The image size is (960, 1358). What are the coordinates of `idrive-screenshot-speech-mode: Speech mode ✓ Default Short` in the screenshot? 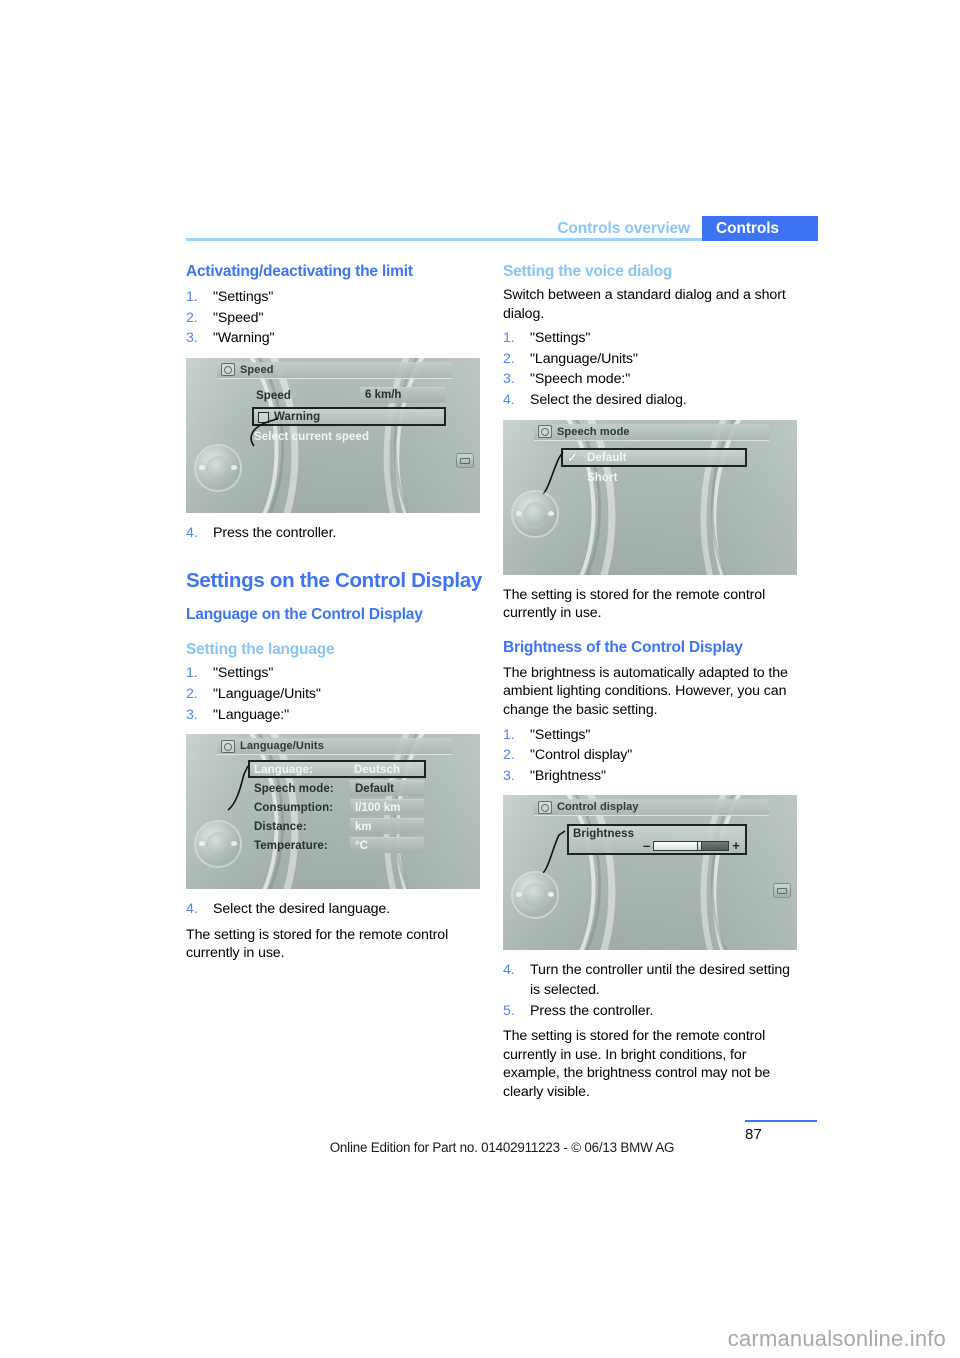 It's located at (650, 497).